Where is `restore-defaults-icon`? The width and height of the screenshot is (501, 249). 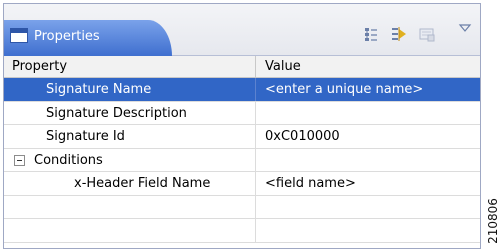
restore-defaults-icon is located at coordinates (427, 35).